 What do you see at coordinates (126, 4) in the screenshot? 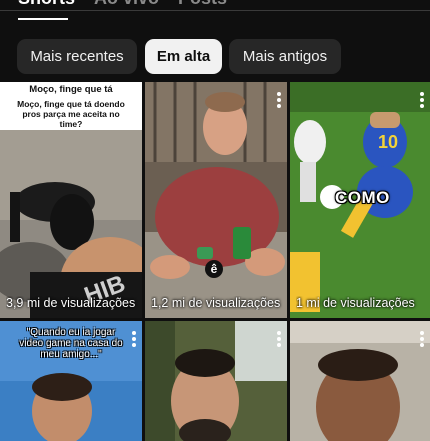
I see `tab-live: Ao vivo` at bounding box center [126, 4].